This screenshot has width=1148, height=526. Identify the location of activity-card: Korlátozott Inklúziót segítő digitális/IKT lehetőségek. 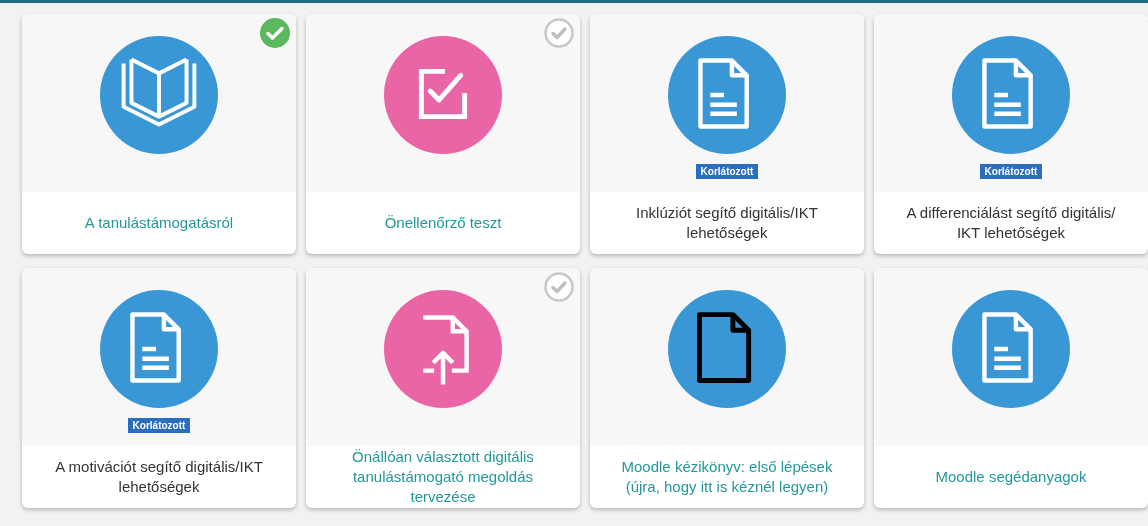
(727, 134).